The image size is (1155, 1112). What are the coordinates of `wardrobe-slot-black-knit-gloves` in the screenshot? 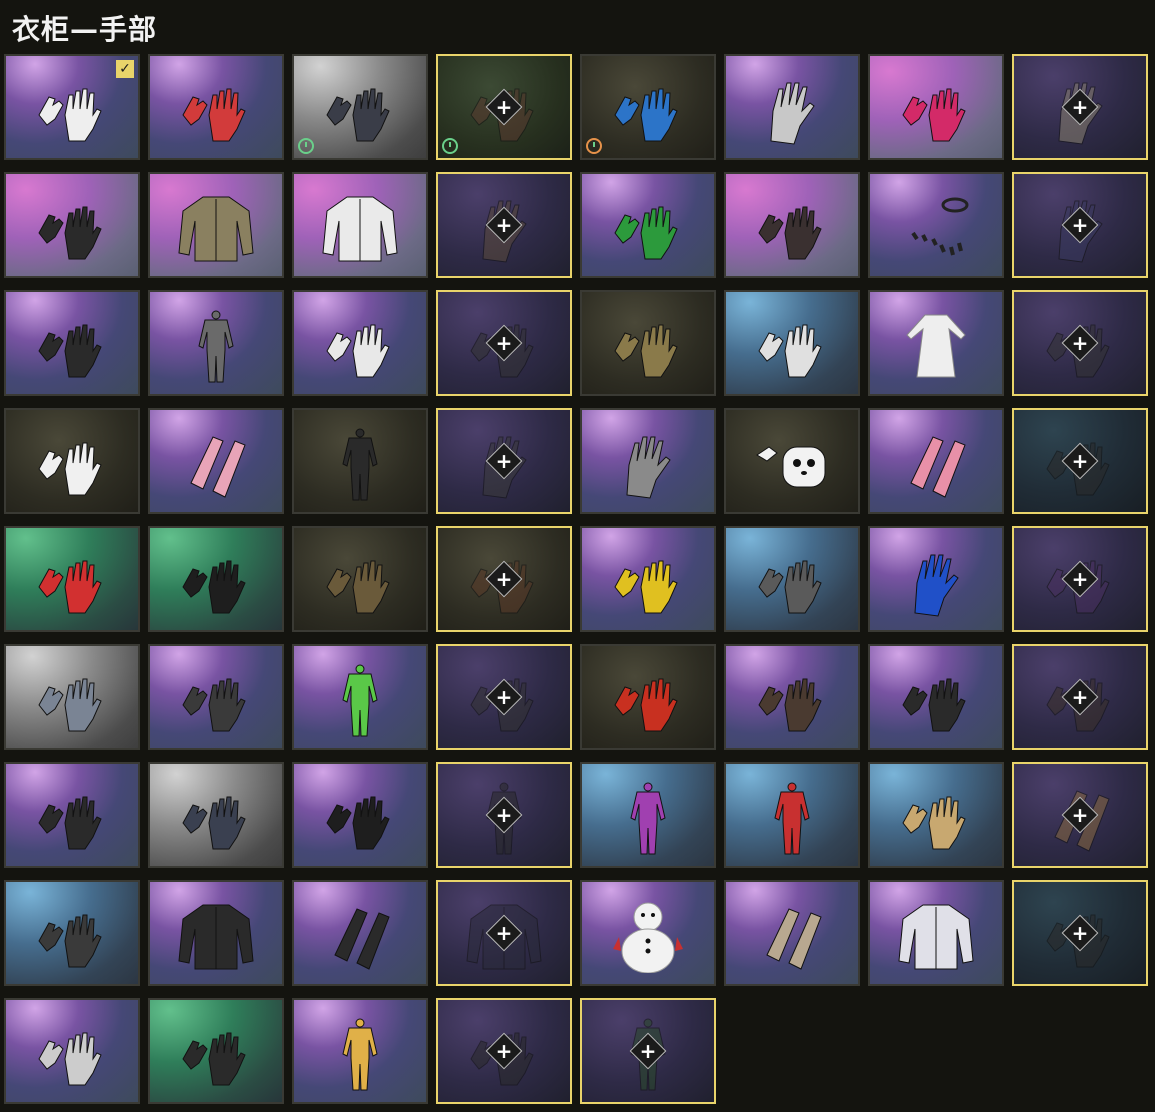 It's located at (72, 343).